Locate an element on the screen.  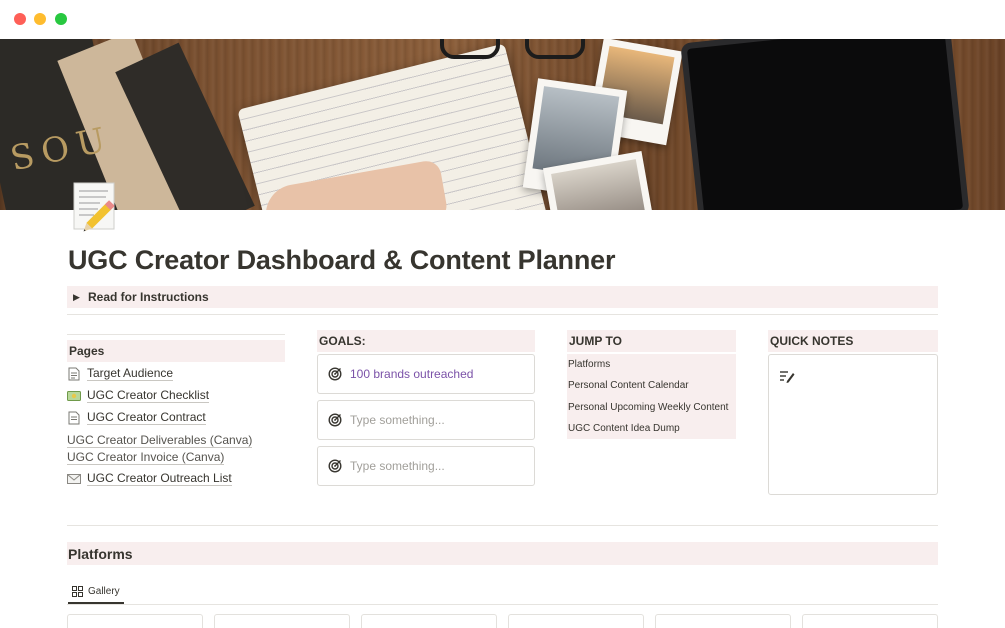
page-link-checklist: UGC Creator Checklist is located at coordinates (138, 395).